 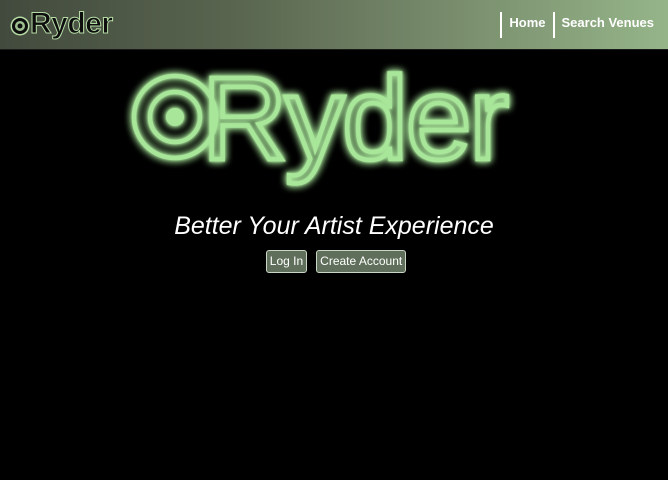 I want to click on logo-ring-icon, so click(x=20, y=26).